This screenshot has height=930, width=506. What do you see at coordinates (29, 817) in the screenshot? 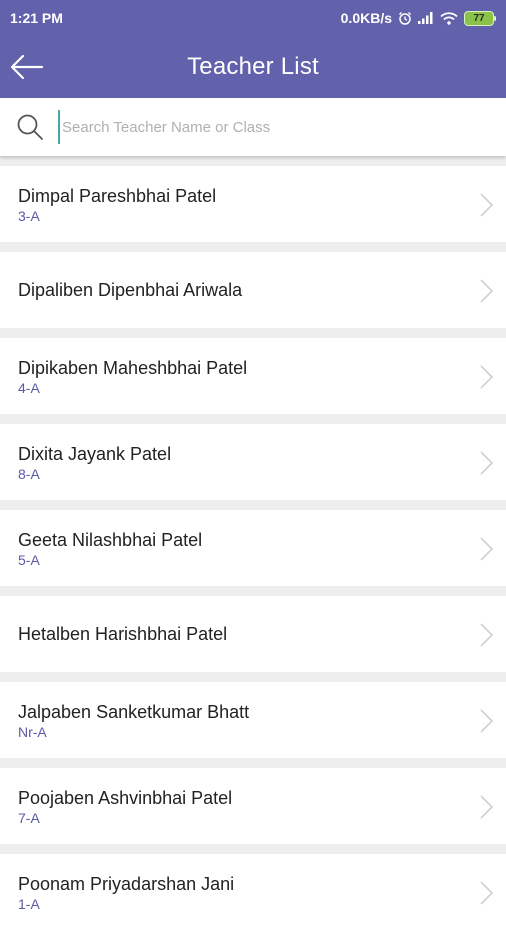
I see `teacher-class: 7-A` at bounding box center [29, 817].